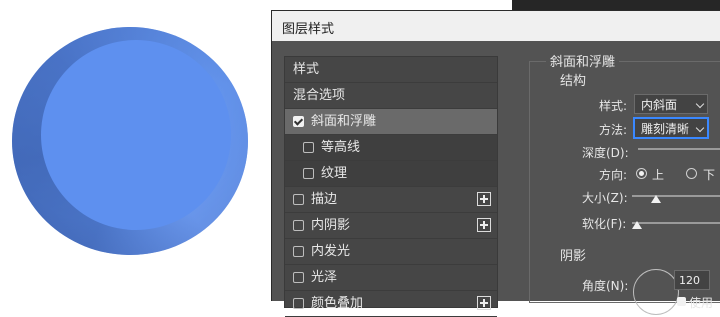 This screenshot has height=317, width=720. What do you see at coordinates (331, 225) in the screenshot?
I see `style-list-label: 内阴影` at bounding box center [331, 225].